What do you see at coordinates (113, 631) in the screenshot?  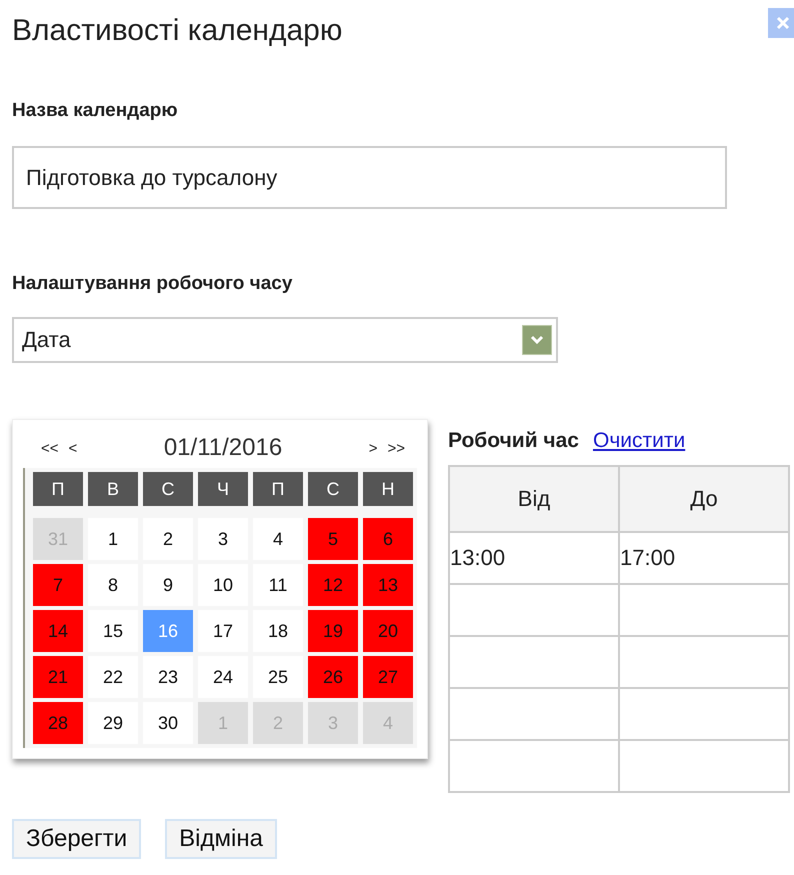 I see `day-cell: 15` at bounding box center [113, 631].